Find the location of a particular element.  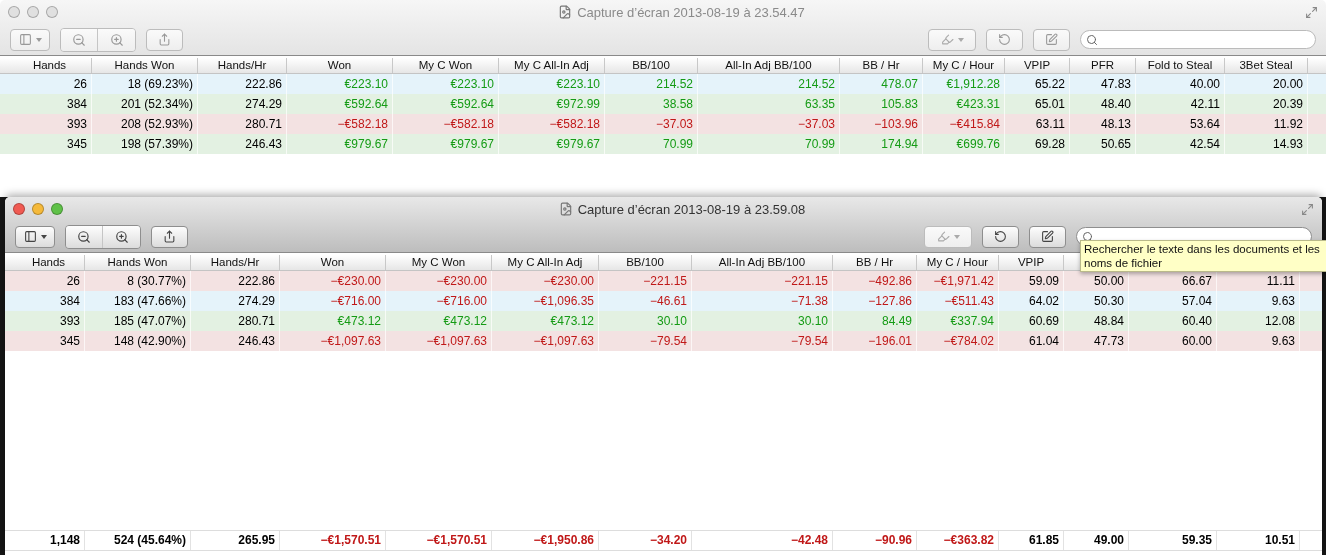

rotate-button is located at coordinates (1000, 236).